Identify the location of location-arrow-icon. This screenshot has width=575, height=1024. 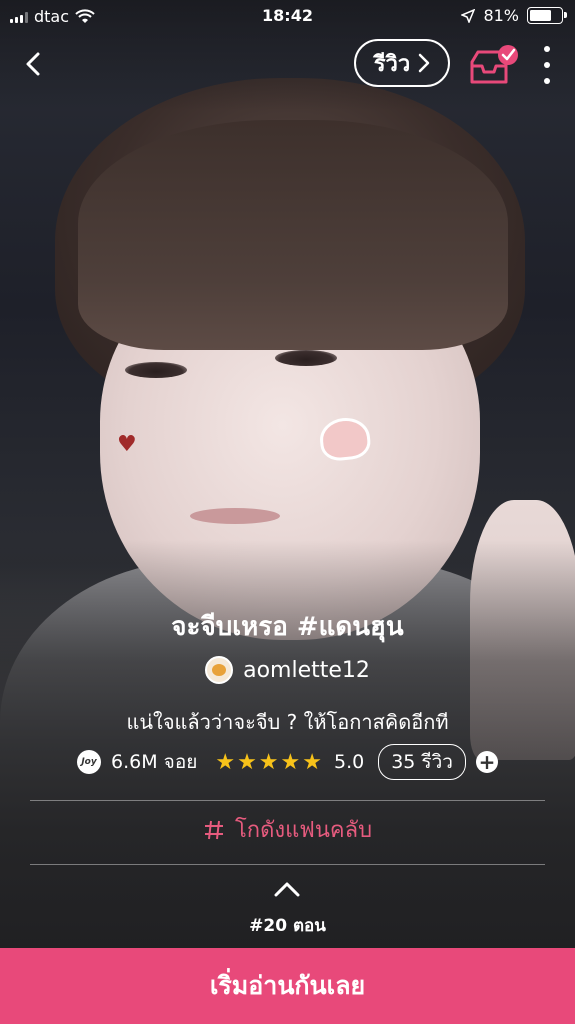
(468, 15).